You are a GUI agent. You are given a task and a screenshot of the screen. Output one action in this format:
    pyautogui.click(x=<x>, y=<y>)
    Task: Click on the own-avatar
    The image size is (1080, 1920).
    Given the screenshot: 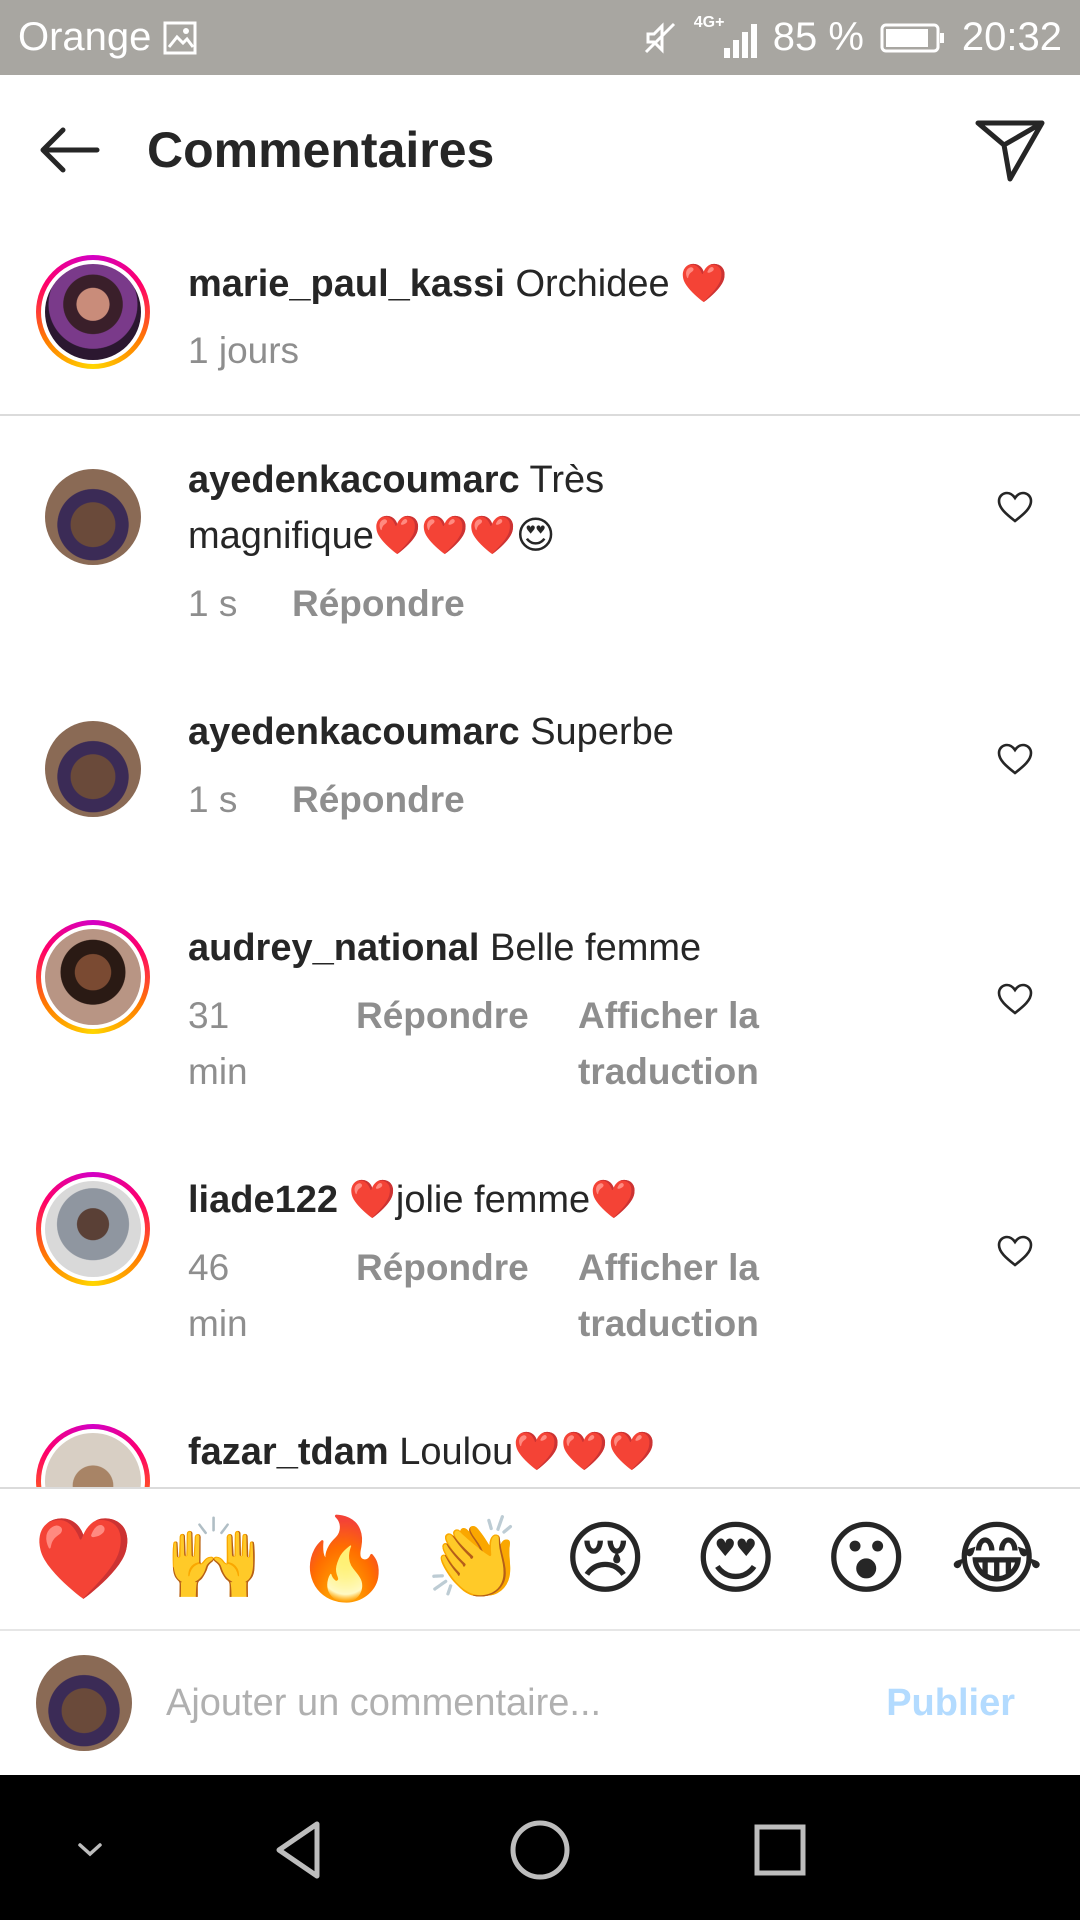 What is the action you would take?
    pyautogui.click(x=84, y=1703)
    